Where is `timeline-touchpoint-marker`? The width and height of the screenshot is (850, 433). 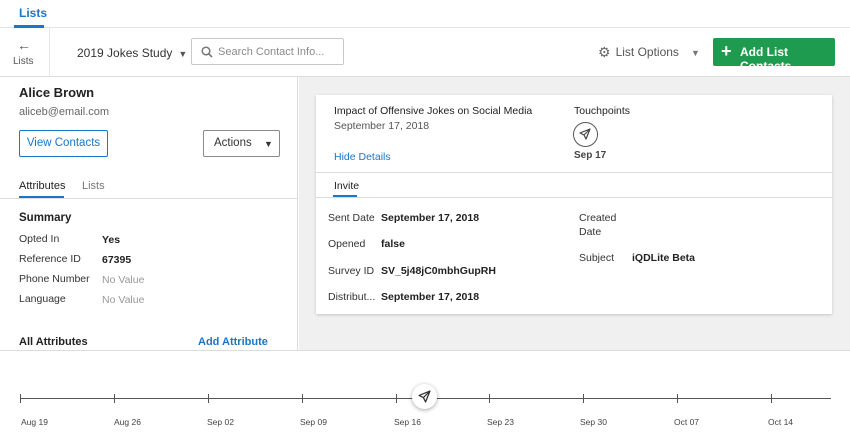 timeline-touchpoint-marker is located at coordinates (424, 396).